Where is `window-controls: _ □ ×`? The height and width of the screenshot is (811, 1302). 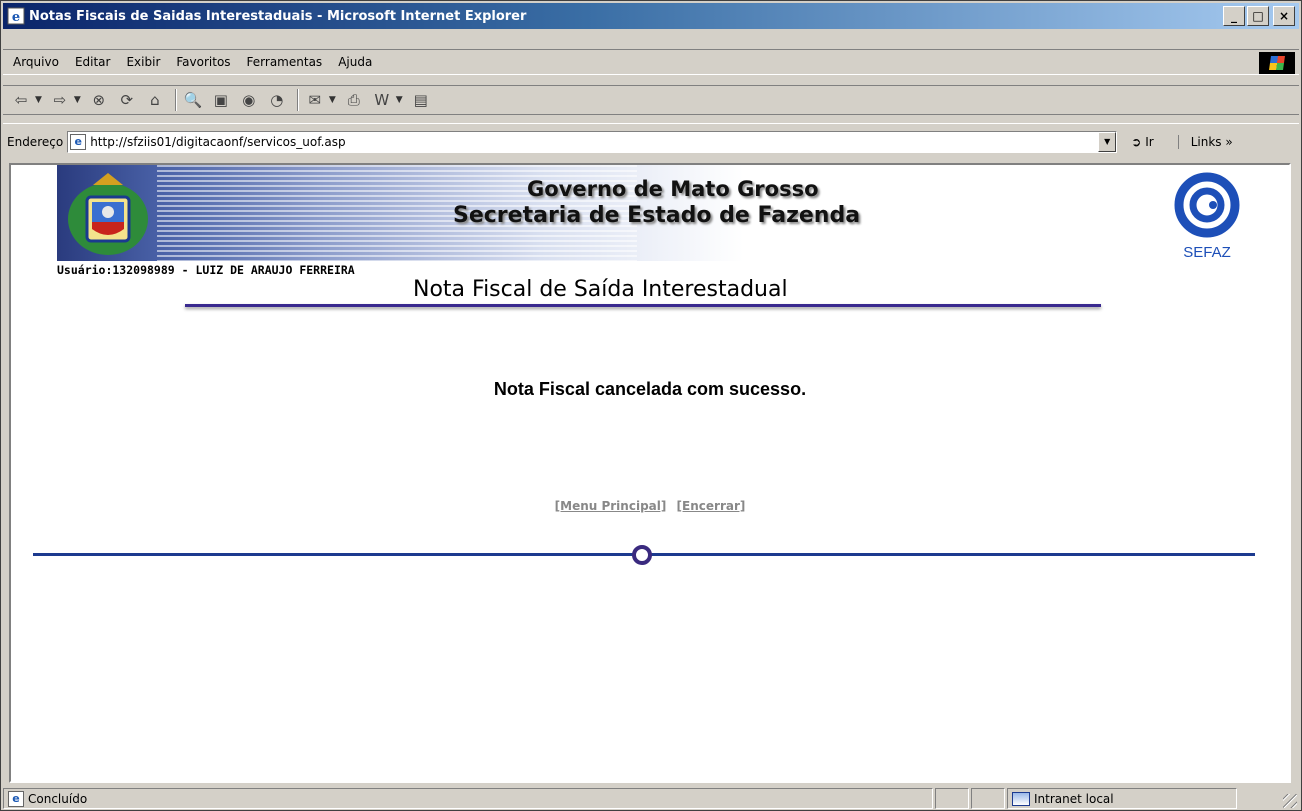
window-controls: _ □ × is located at coordinates (1259, 16).